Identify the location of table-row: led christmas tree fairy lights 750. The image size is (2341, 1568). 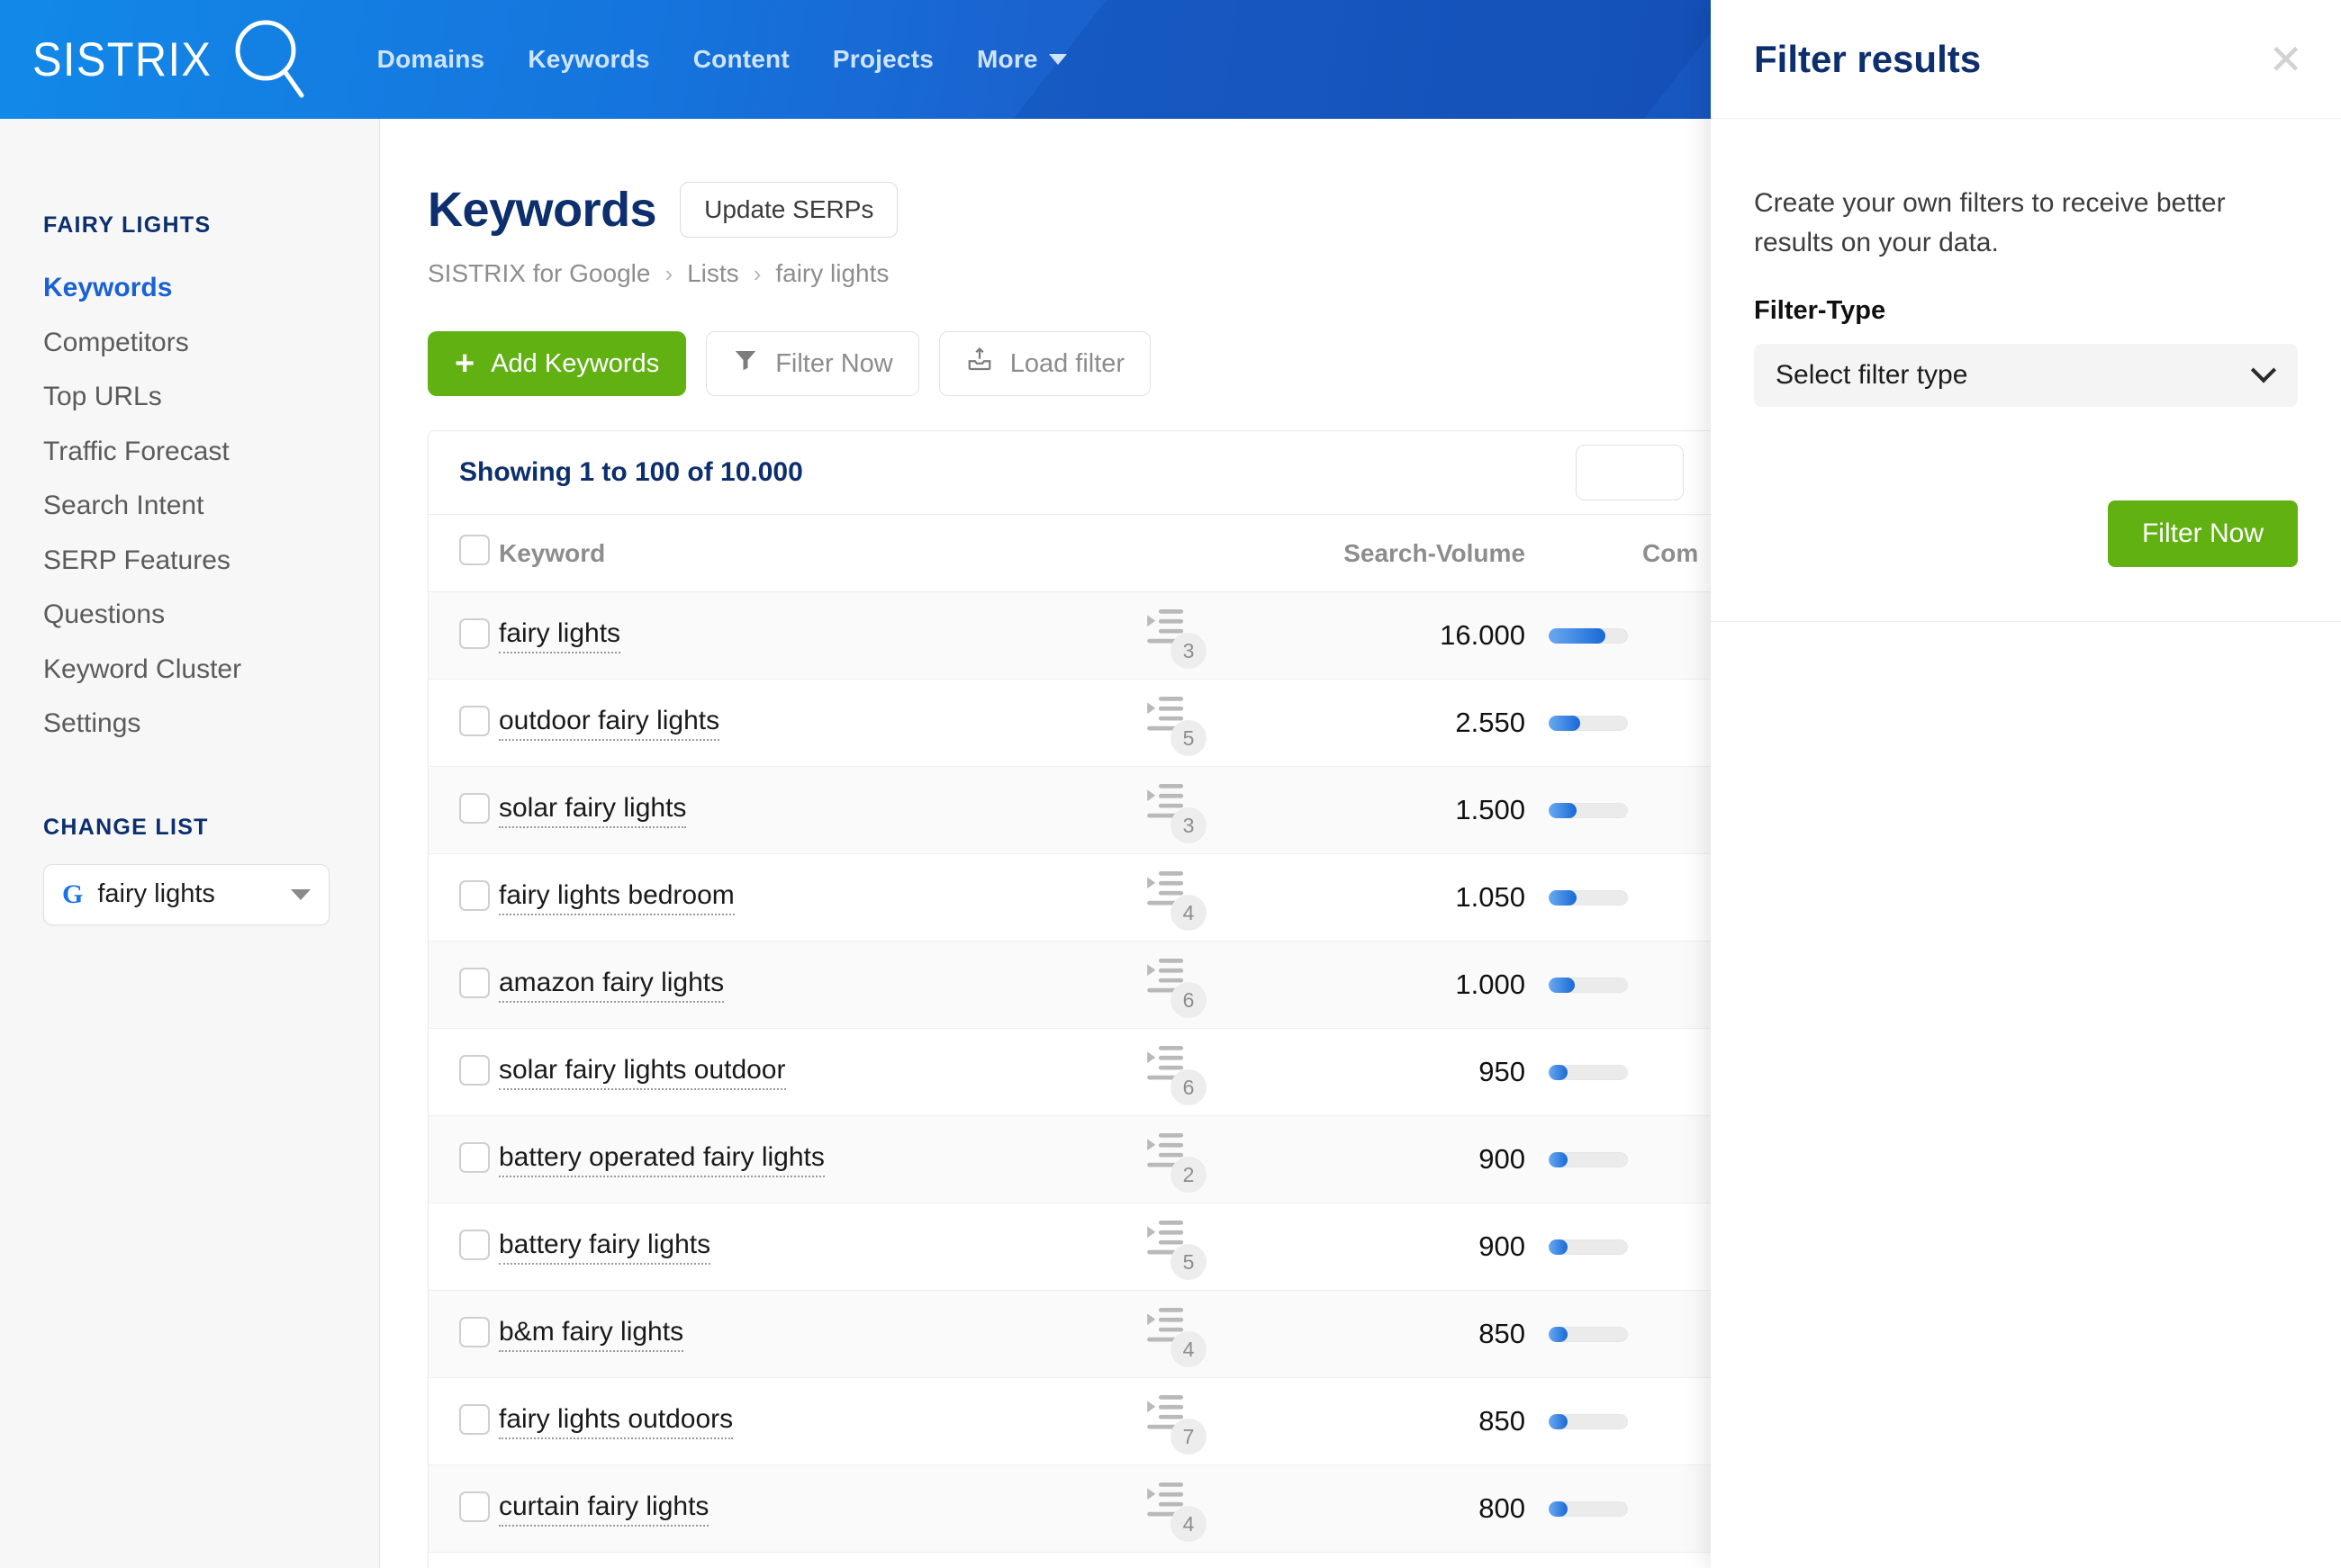
(1070, 1561).